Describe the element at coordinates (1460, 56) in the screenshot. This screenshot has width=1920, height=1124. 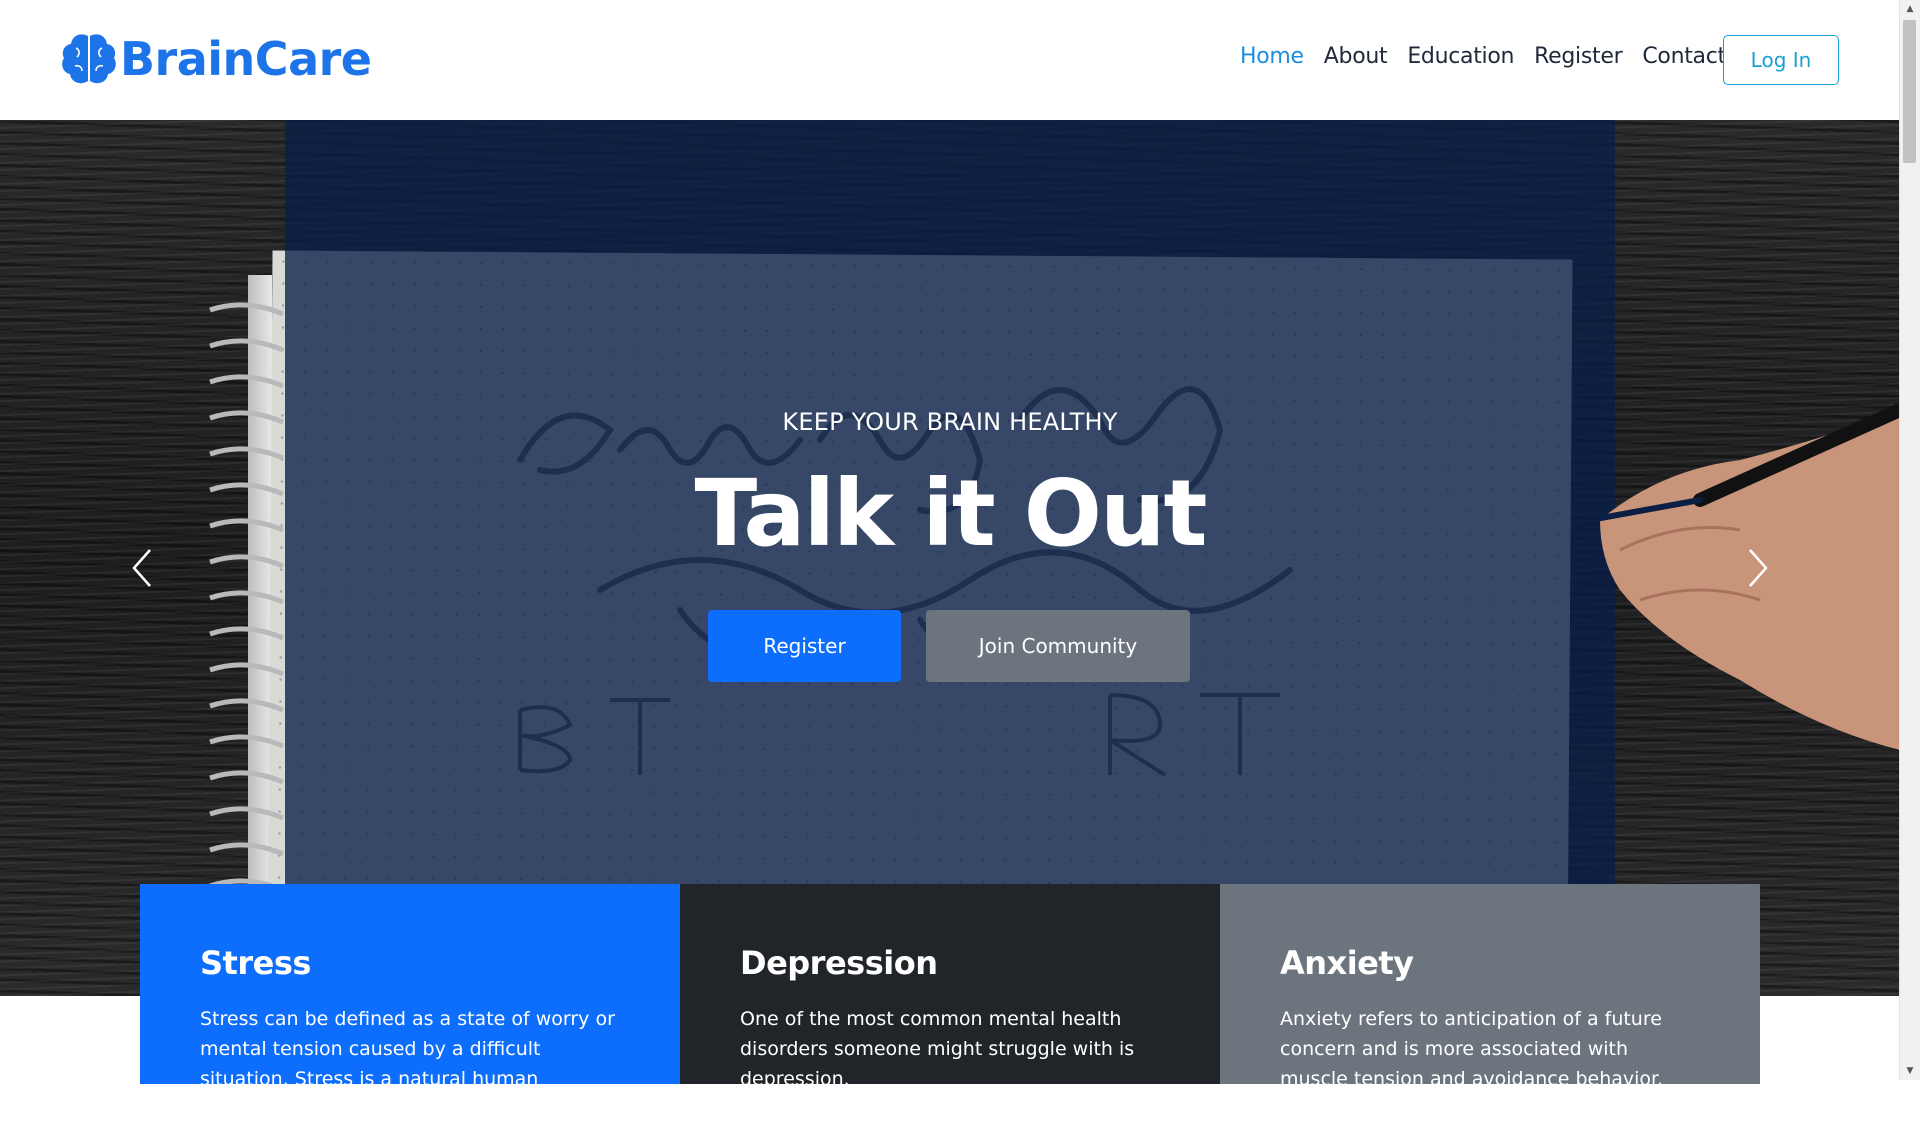
I see `nav-link-education: Education` at that location.